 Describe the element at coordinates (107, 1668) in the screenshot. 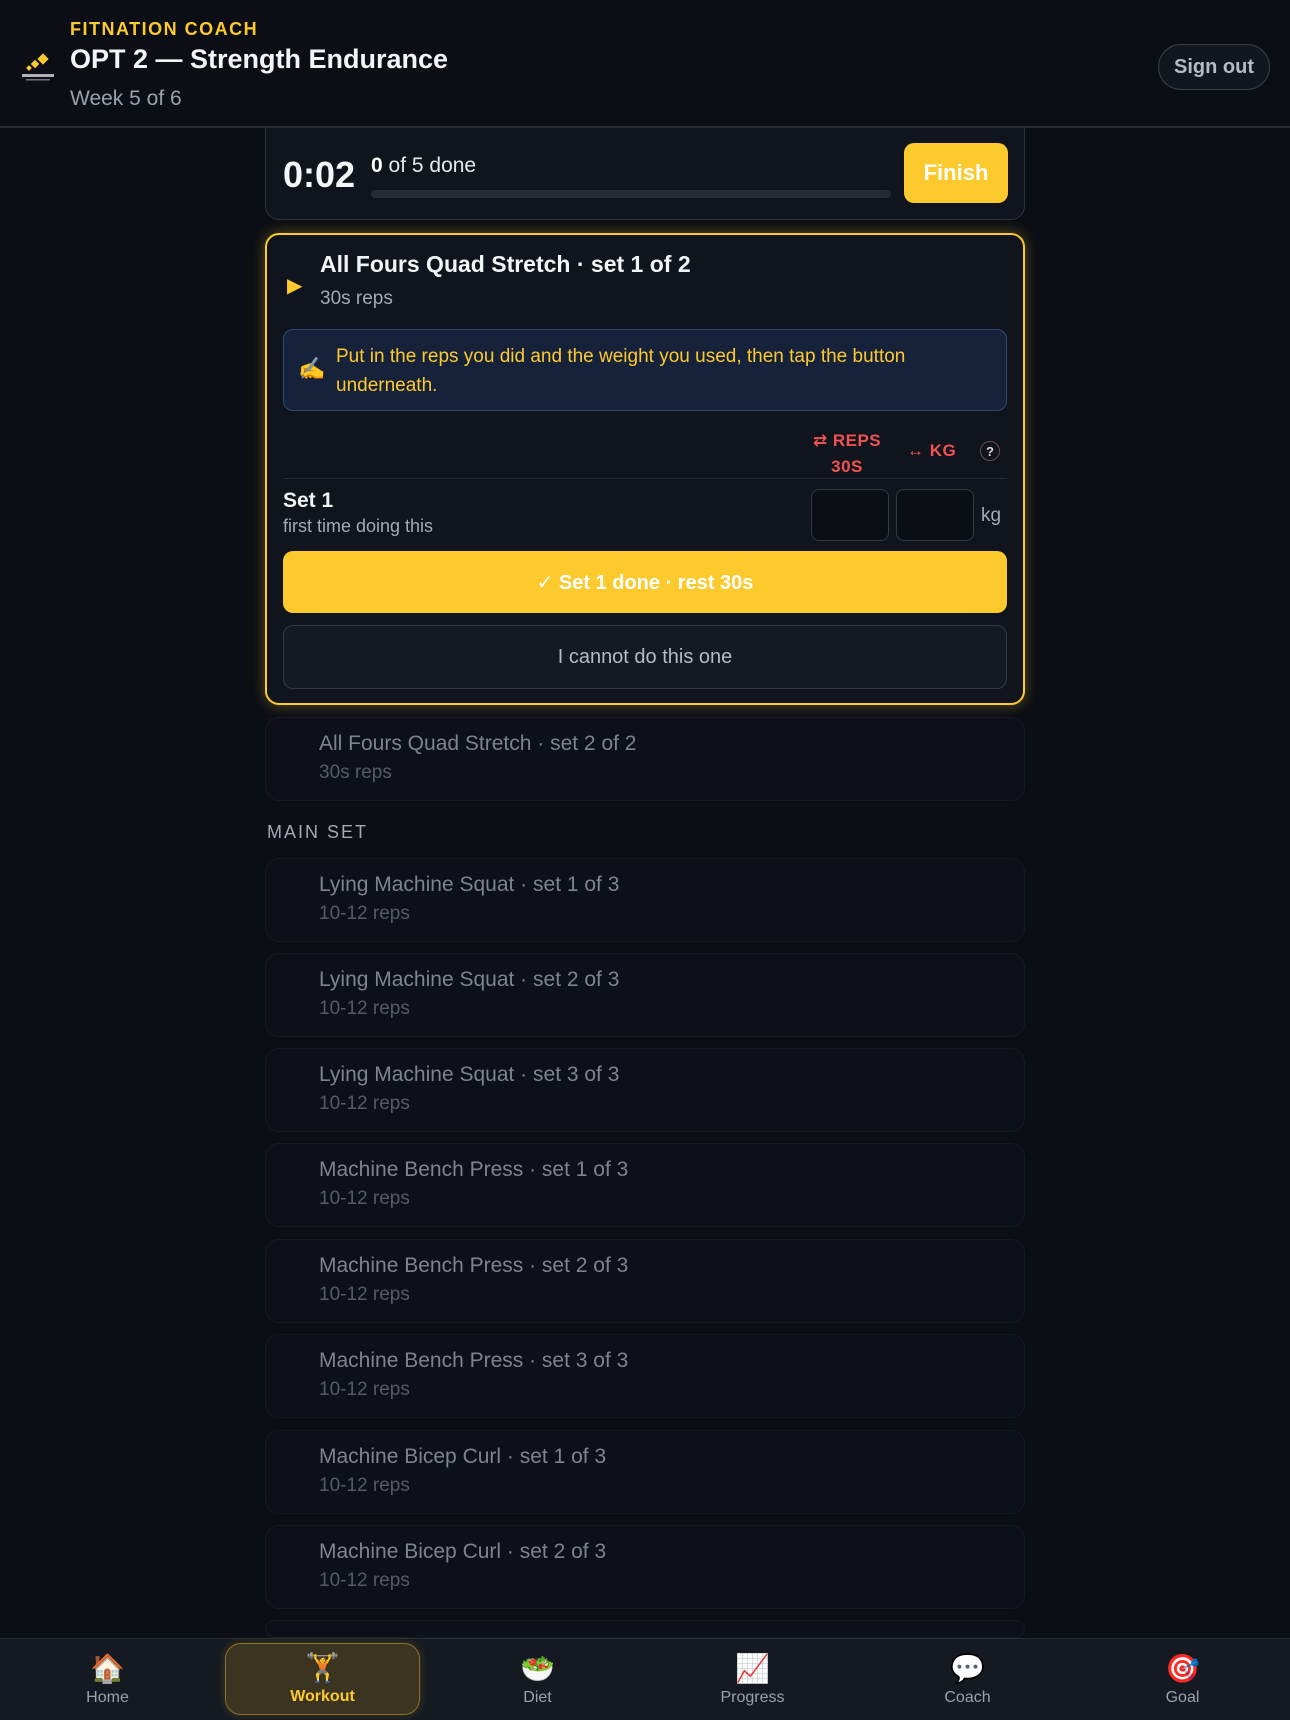

I see `home-icon: 🏠` at that location.